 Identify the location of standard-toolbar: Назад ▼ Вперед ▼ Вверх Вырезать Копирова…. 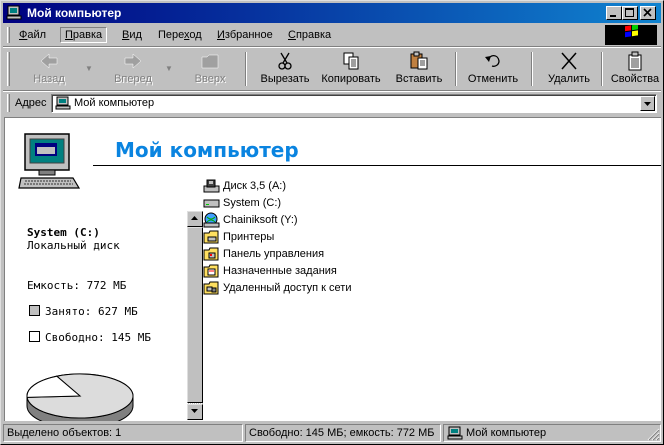
(332, 69).